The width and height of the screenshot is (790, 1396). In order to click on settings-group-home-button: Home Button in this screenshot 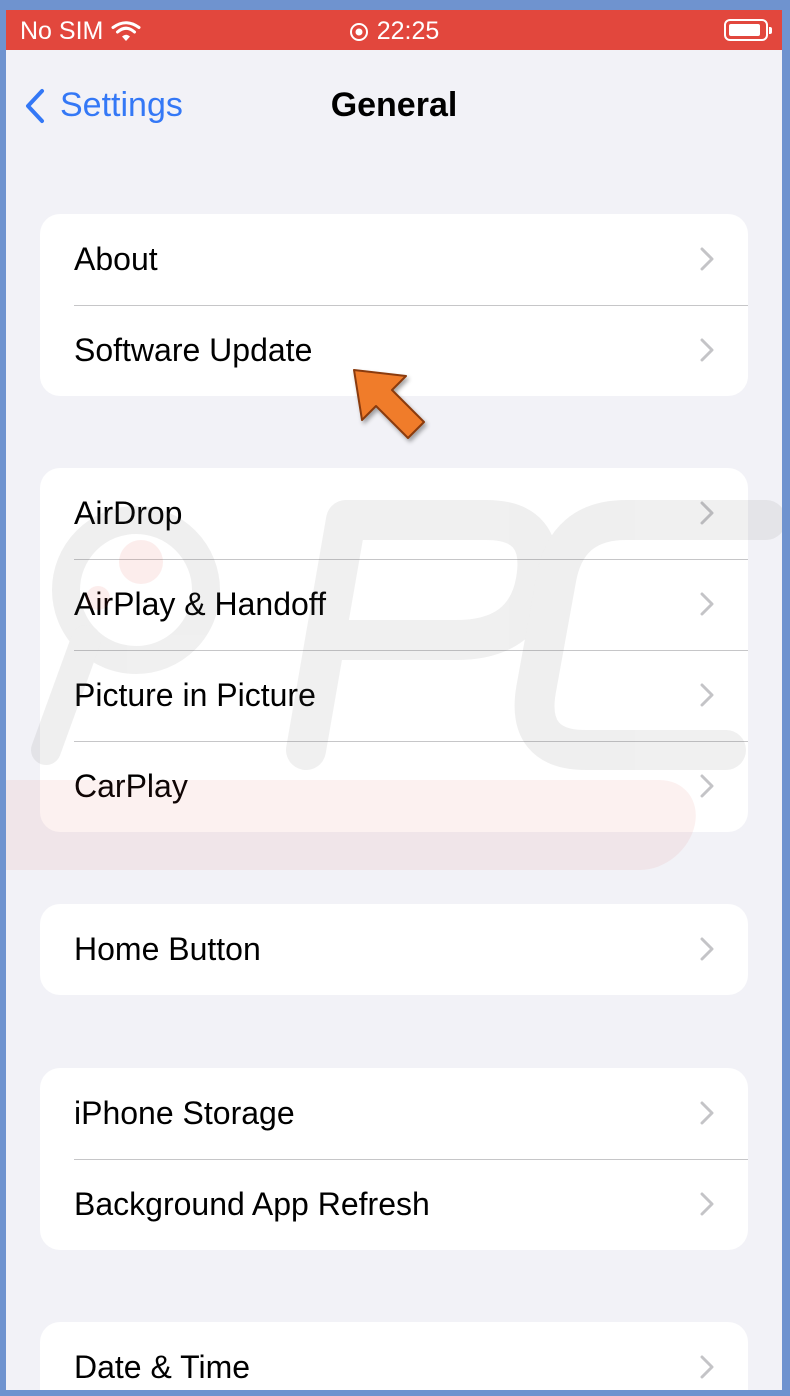, I will do `click(394, 949)`.